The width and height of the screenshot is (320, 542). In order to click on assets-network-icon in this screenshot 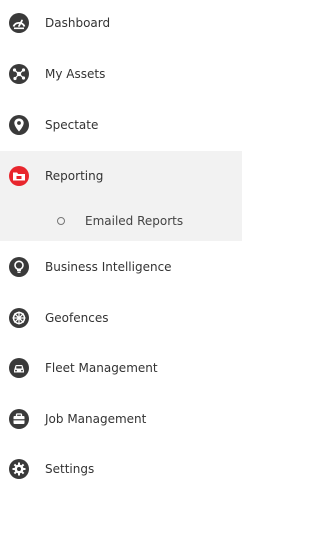, I will do `click(19, 74)`.